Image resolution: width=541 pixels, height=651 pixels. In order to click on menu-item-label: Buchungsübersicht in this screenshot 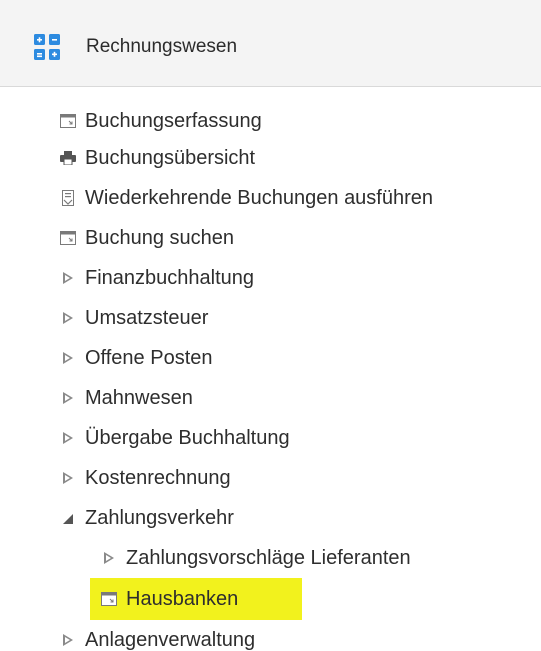, I will do `click(170, 158)`.